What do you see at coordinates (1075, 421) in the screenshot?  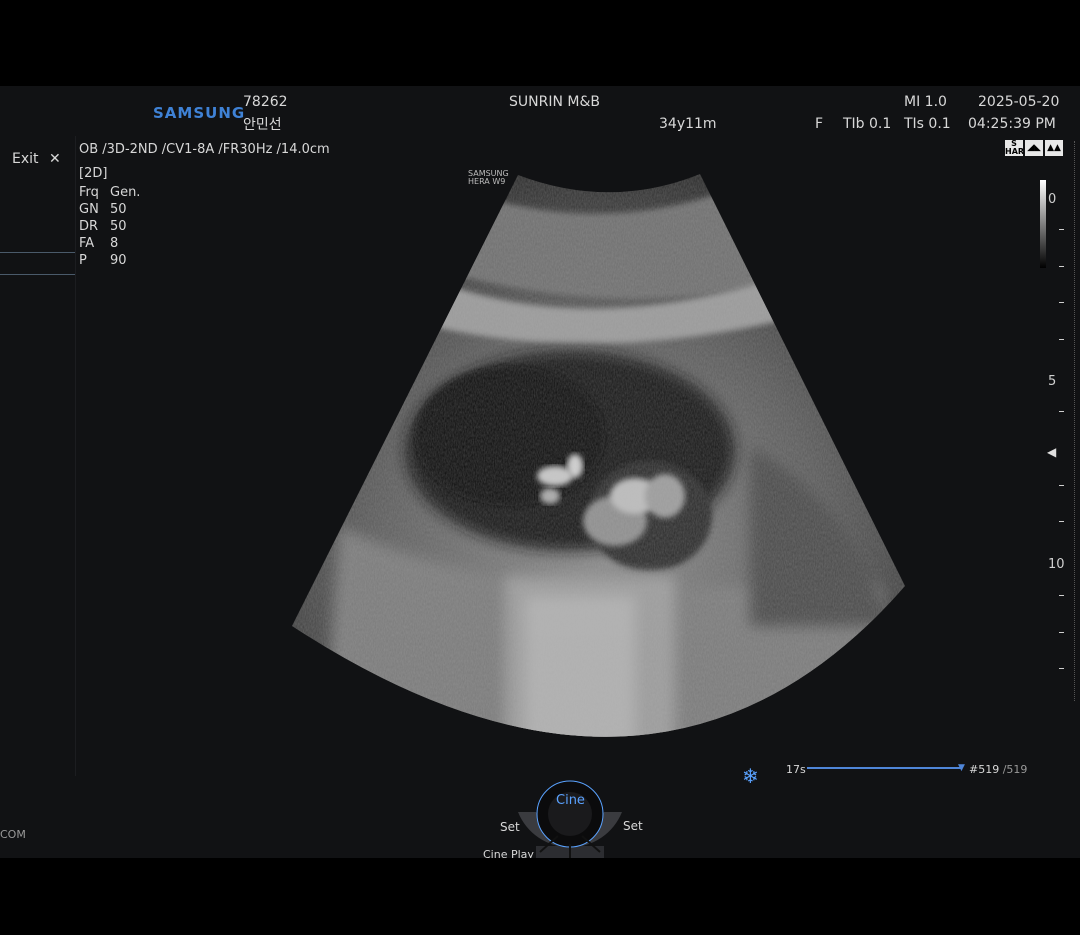 I see `right-edge-scale` at bounding box center [1075, 421].